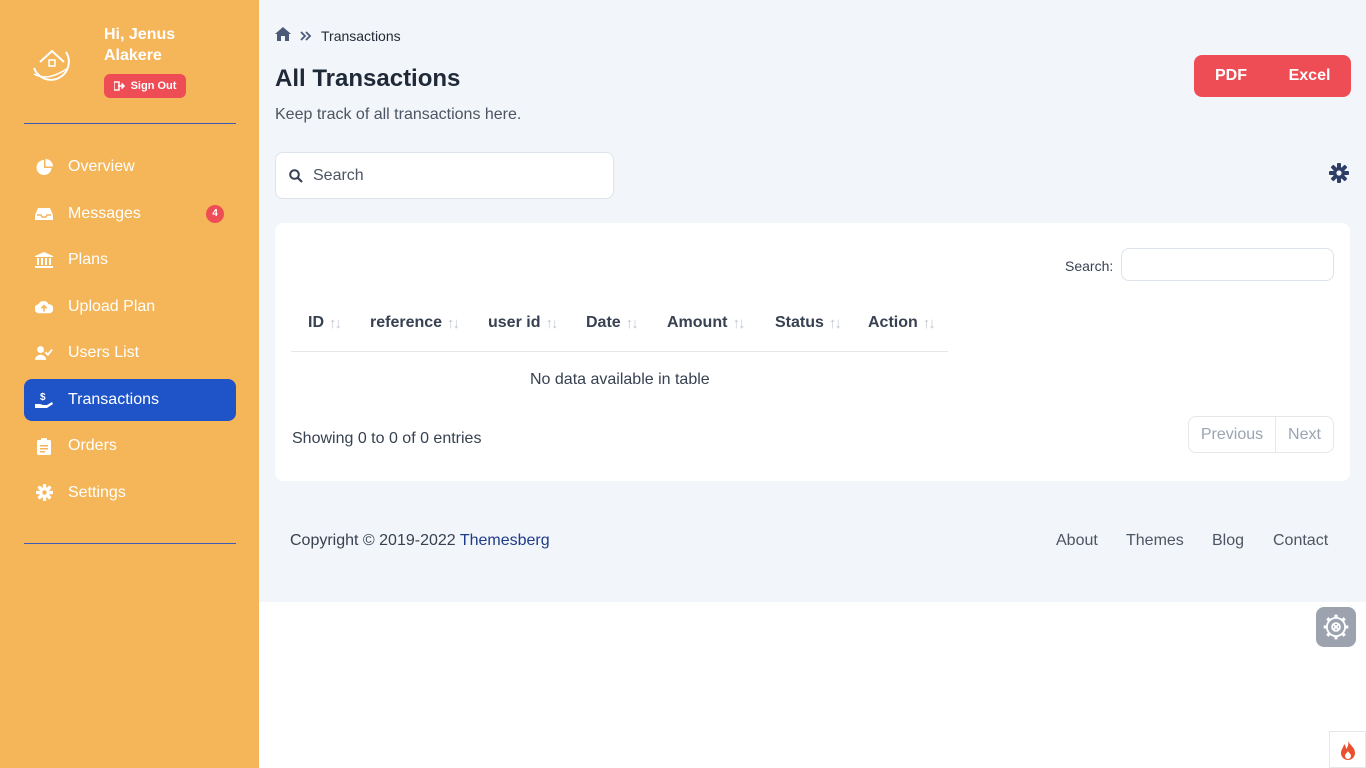 The width and height of the screenshot is (1366, 768). Describe the element at coordinates (799, 322) in the screenshot. I see `column-label: Status` at that location.